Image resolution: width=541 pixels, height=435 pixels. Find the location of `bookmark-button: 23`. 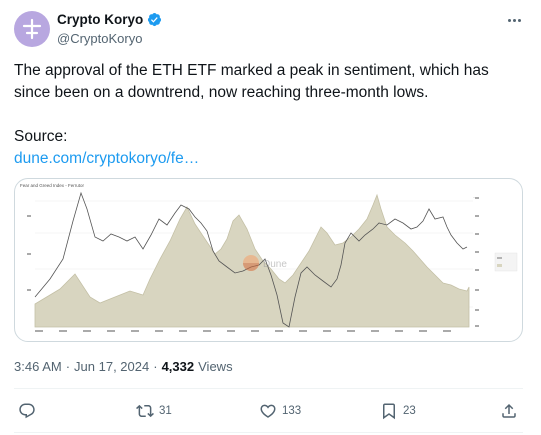

bookmark-button: 23 is located at coordinates (398, 411).